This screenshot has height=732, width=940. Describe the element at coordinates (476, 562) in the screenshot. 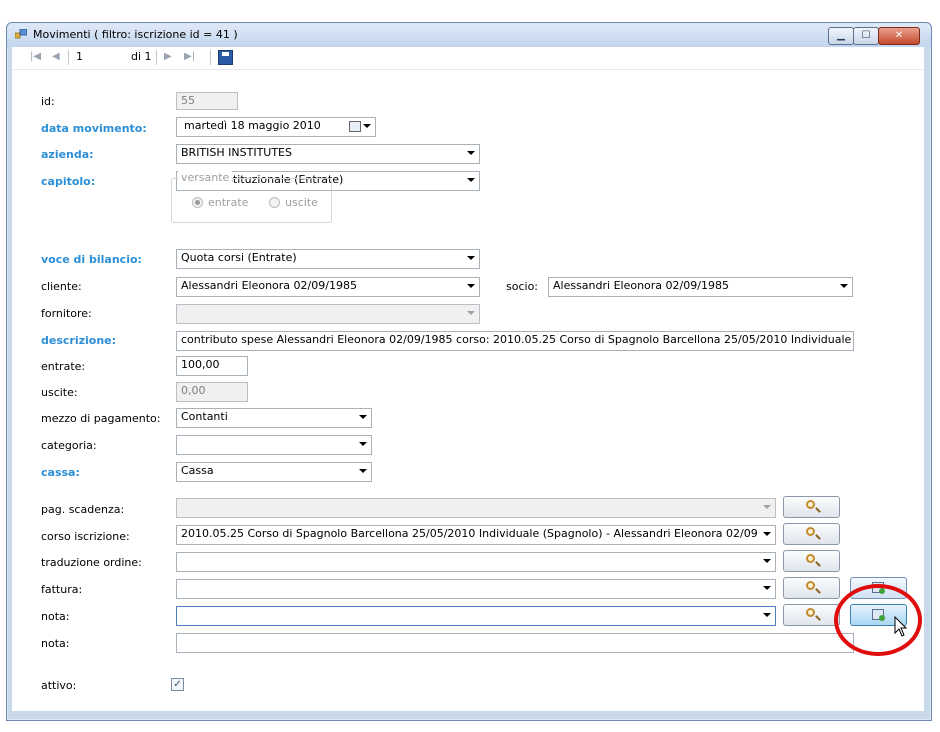

I see `traduzione-ordine-select` at that location.